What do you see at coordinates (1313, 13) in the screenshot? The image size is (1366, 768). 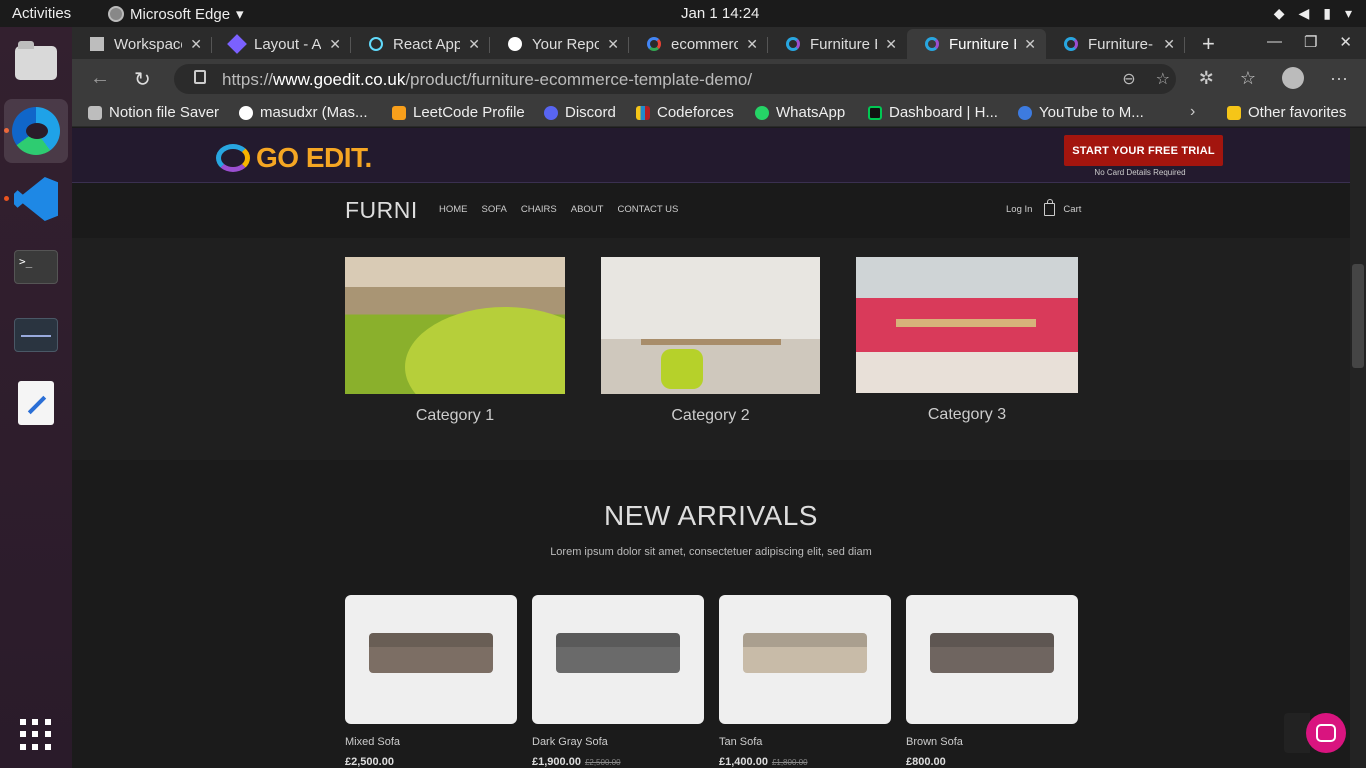 I see `system-tray: ◆ ◀ ▮ ▾` at bounding box center [1313, 13].